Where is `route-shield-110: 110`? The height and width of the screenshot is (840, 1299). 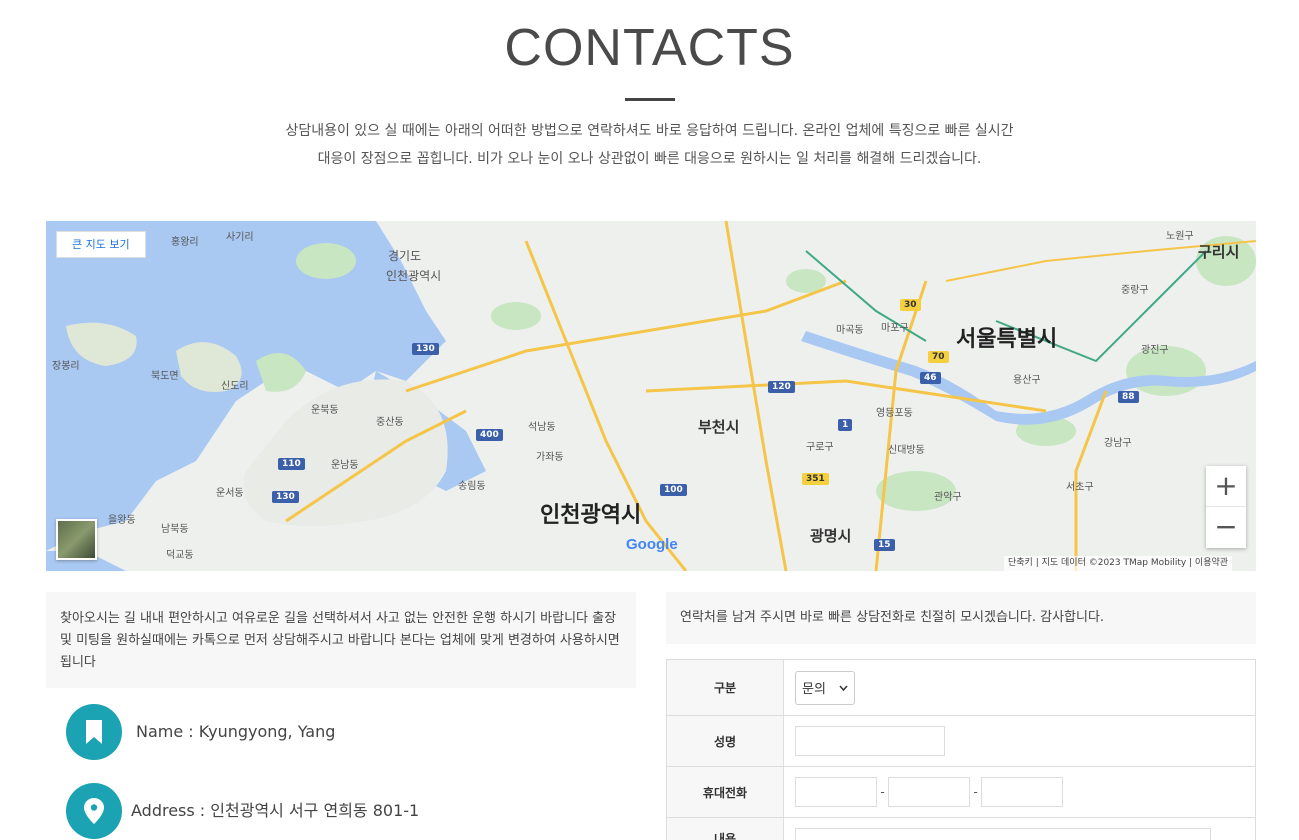
route-shield-110: 110 is located at coordinates (291, 464).